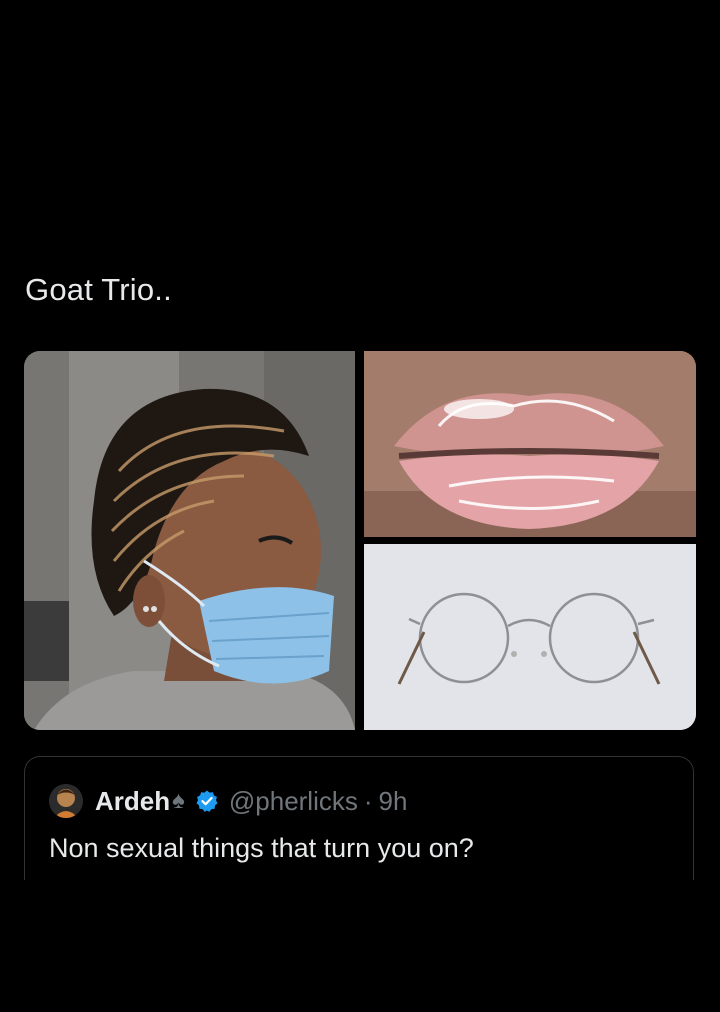 The width and height of the screenshot is (720, 1012). What do you see at coordinates (178, 800) in the screenshot?
I see `spade-emoji-icon: ♠` at bounding box center [178, 800].